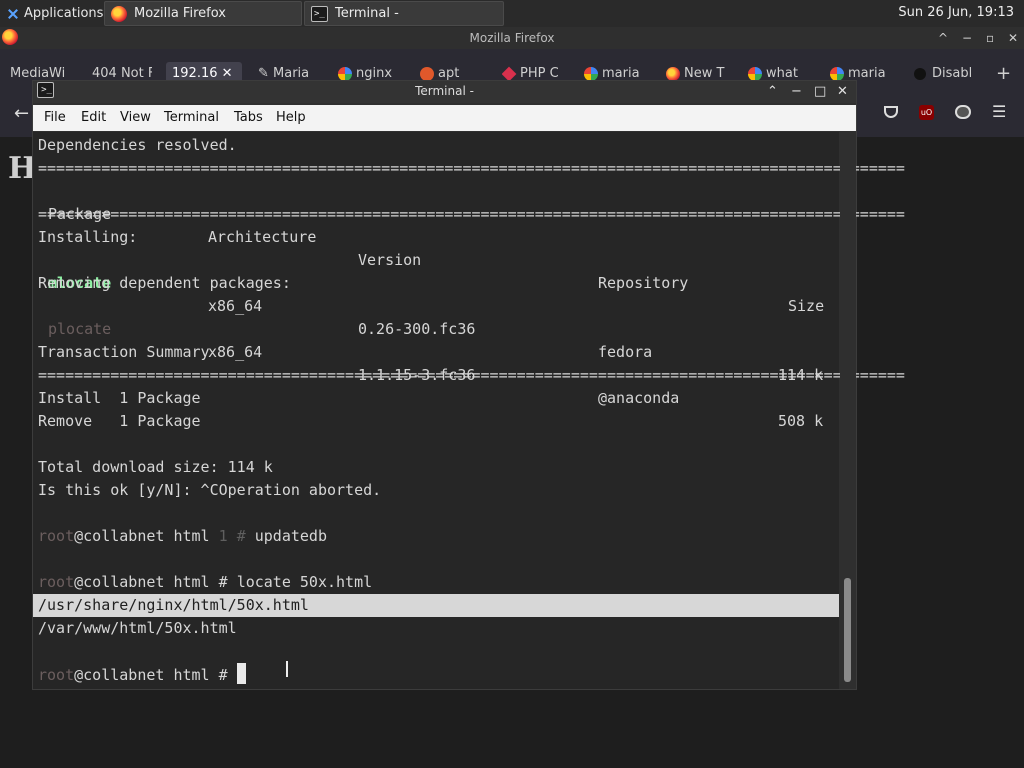  I want to click on minimize-icon: ^, so click(943, 38).